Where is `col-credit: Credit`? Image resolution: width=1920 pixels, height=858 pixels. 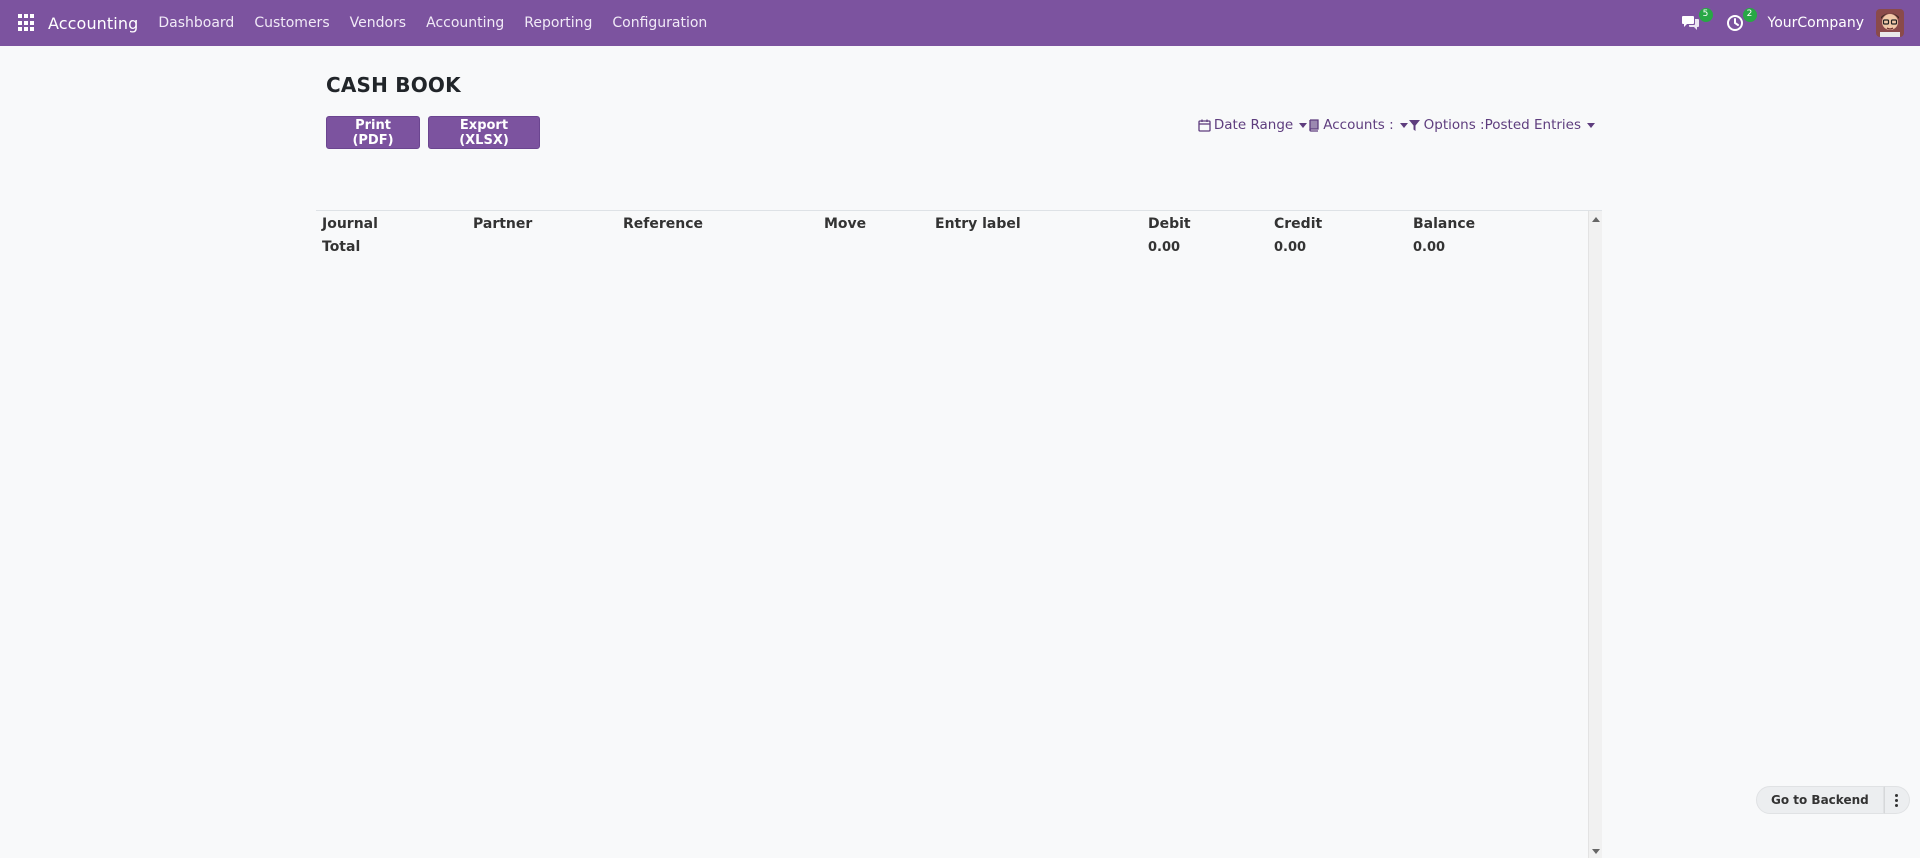
col-credit: Credit is located at coordinates (1298, 224).